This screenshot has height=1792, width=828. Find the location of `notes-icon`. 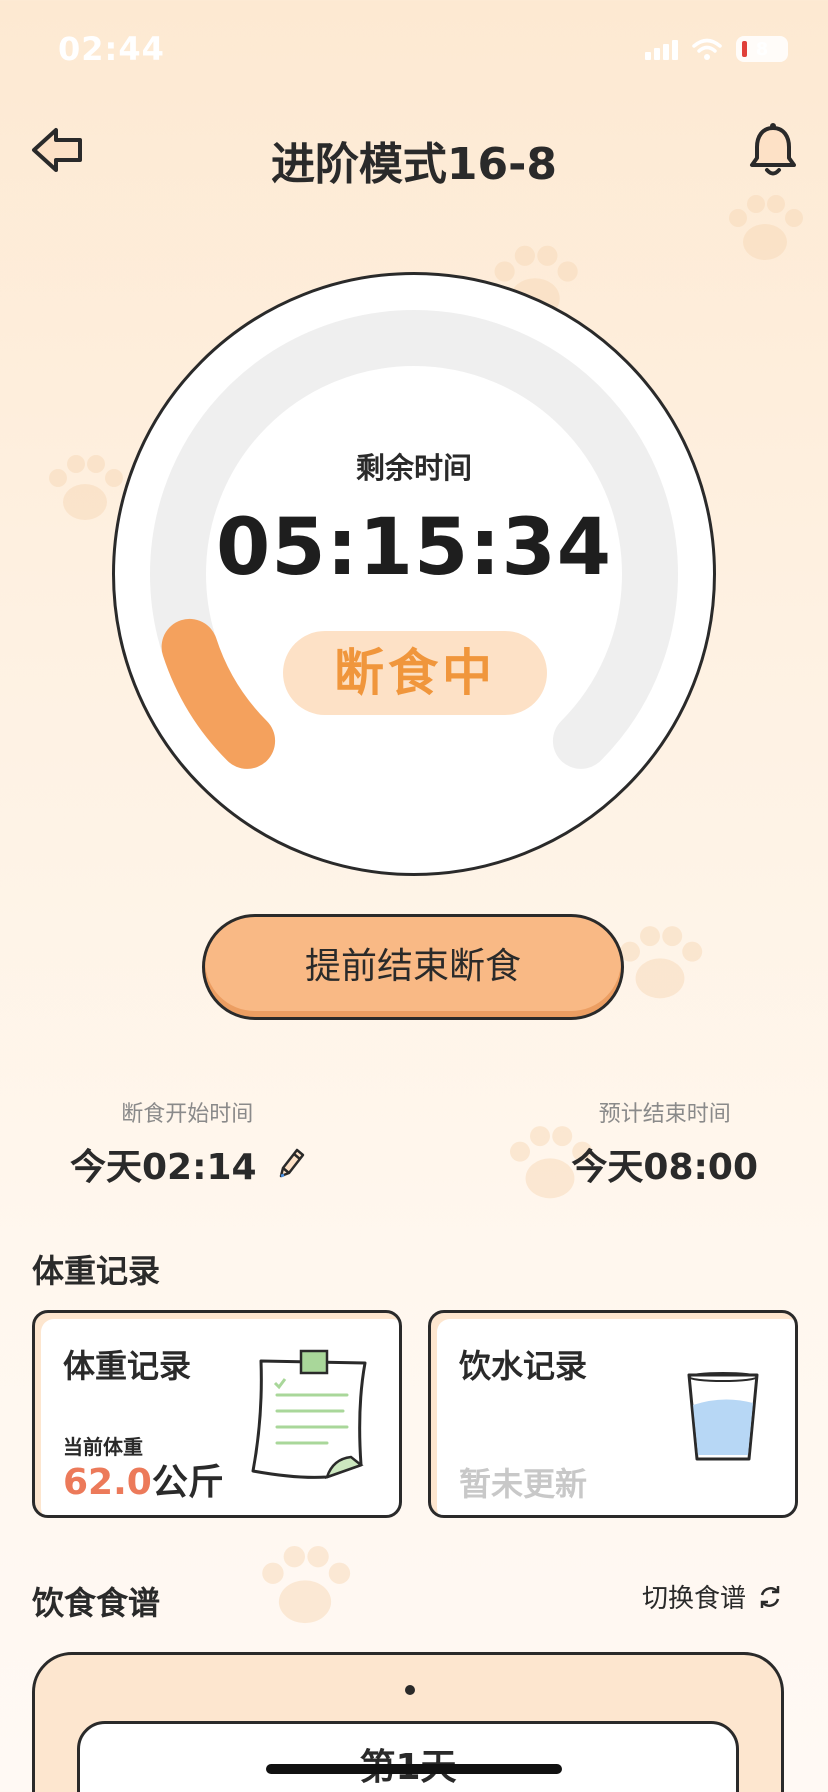

notes-icon is located at coordinates (309, 1414).